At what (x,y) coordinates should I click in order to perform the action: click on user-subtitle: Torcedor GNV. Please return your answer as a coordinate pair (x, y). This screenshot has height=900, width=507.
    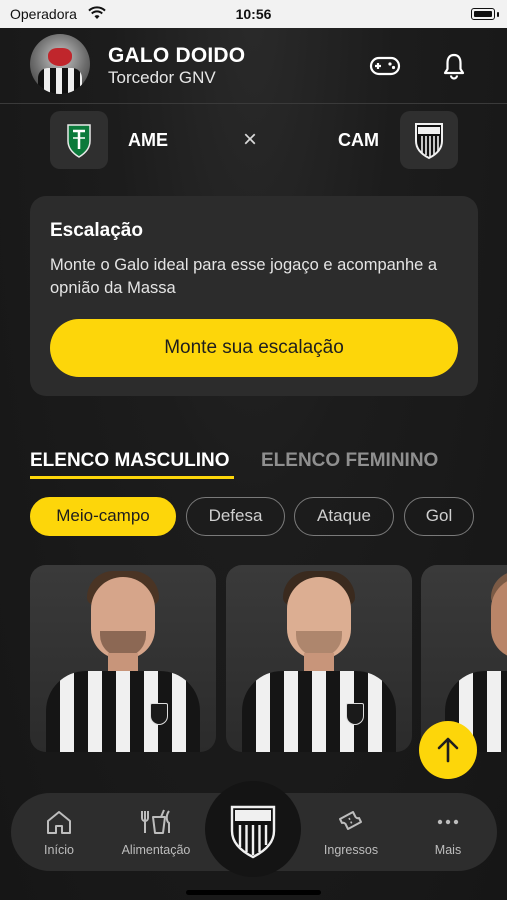
    Looking at the image, I should click on (162, 77).